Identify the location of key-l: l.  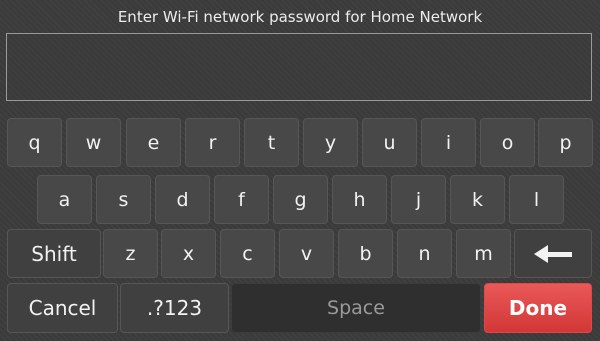
(536, 199).